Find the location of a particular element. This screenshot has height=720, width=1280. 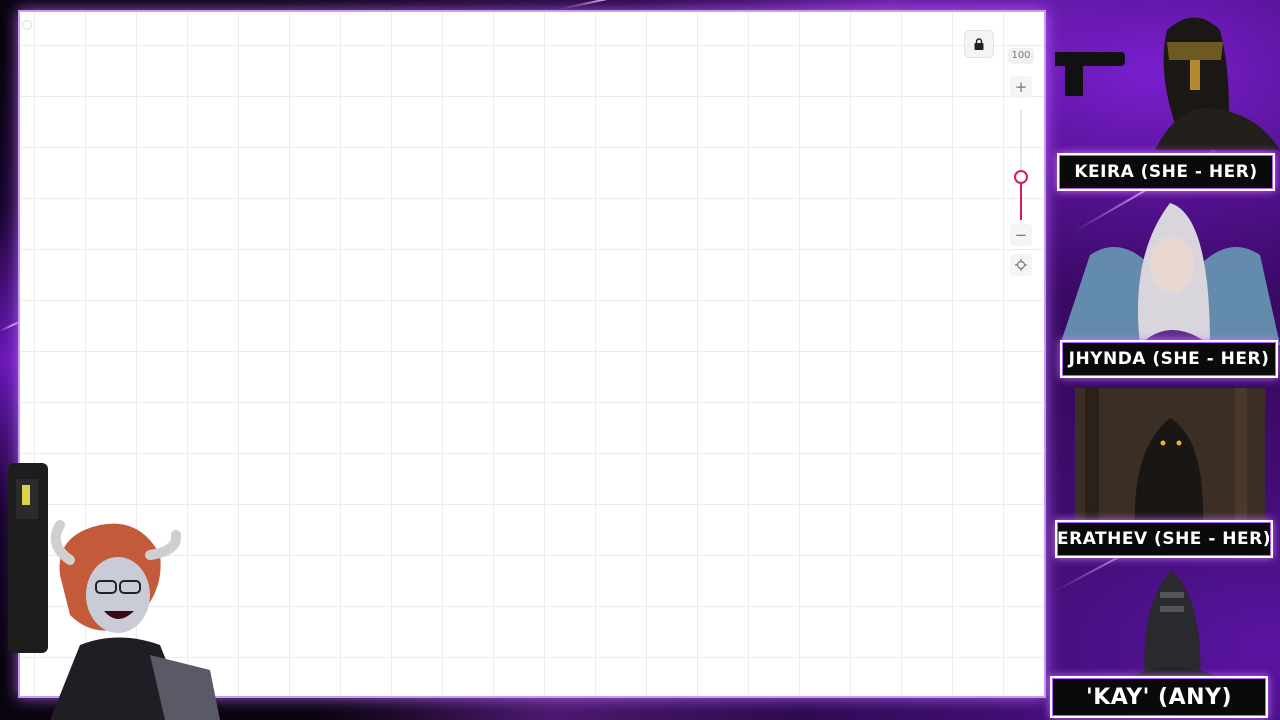

cam-panel-kay is located at coordinates (1180, 622).